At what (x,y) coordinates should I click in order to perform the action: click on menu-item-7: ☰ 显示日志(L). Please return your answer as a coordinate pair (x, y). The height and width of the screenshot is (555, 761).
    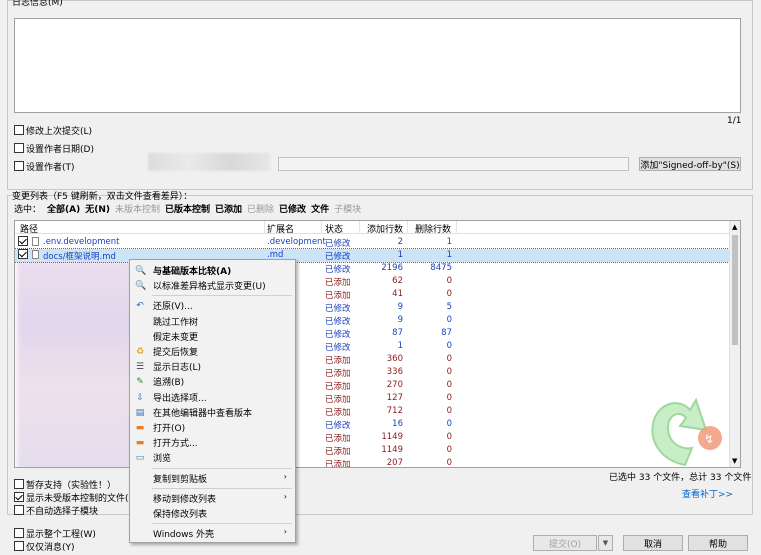
    Looking at the image, I should click on (212, 366).